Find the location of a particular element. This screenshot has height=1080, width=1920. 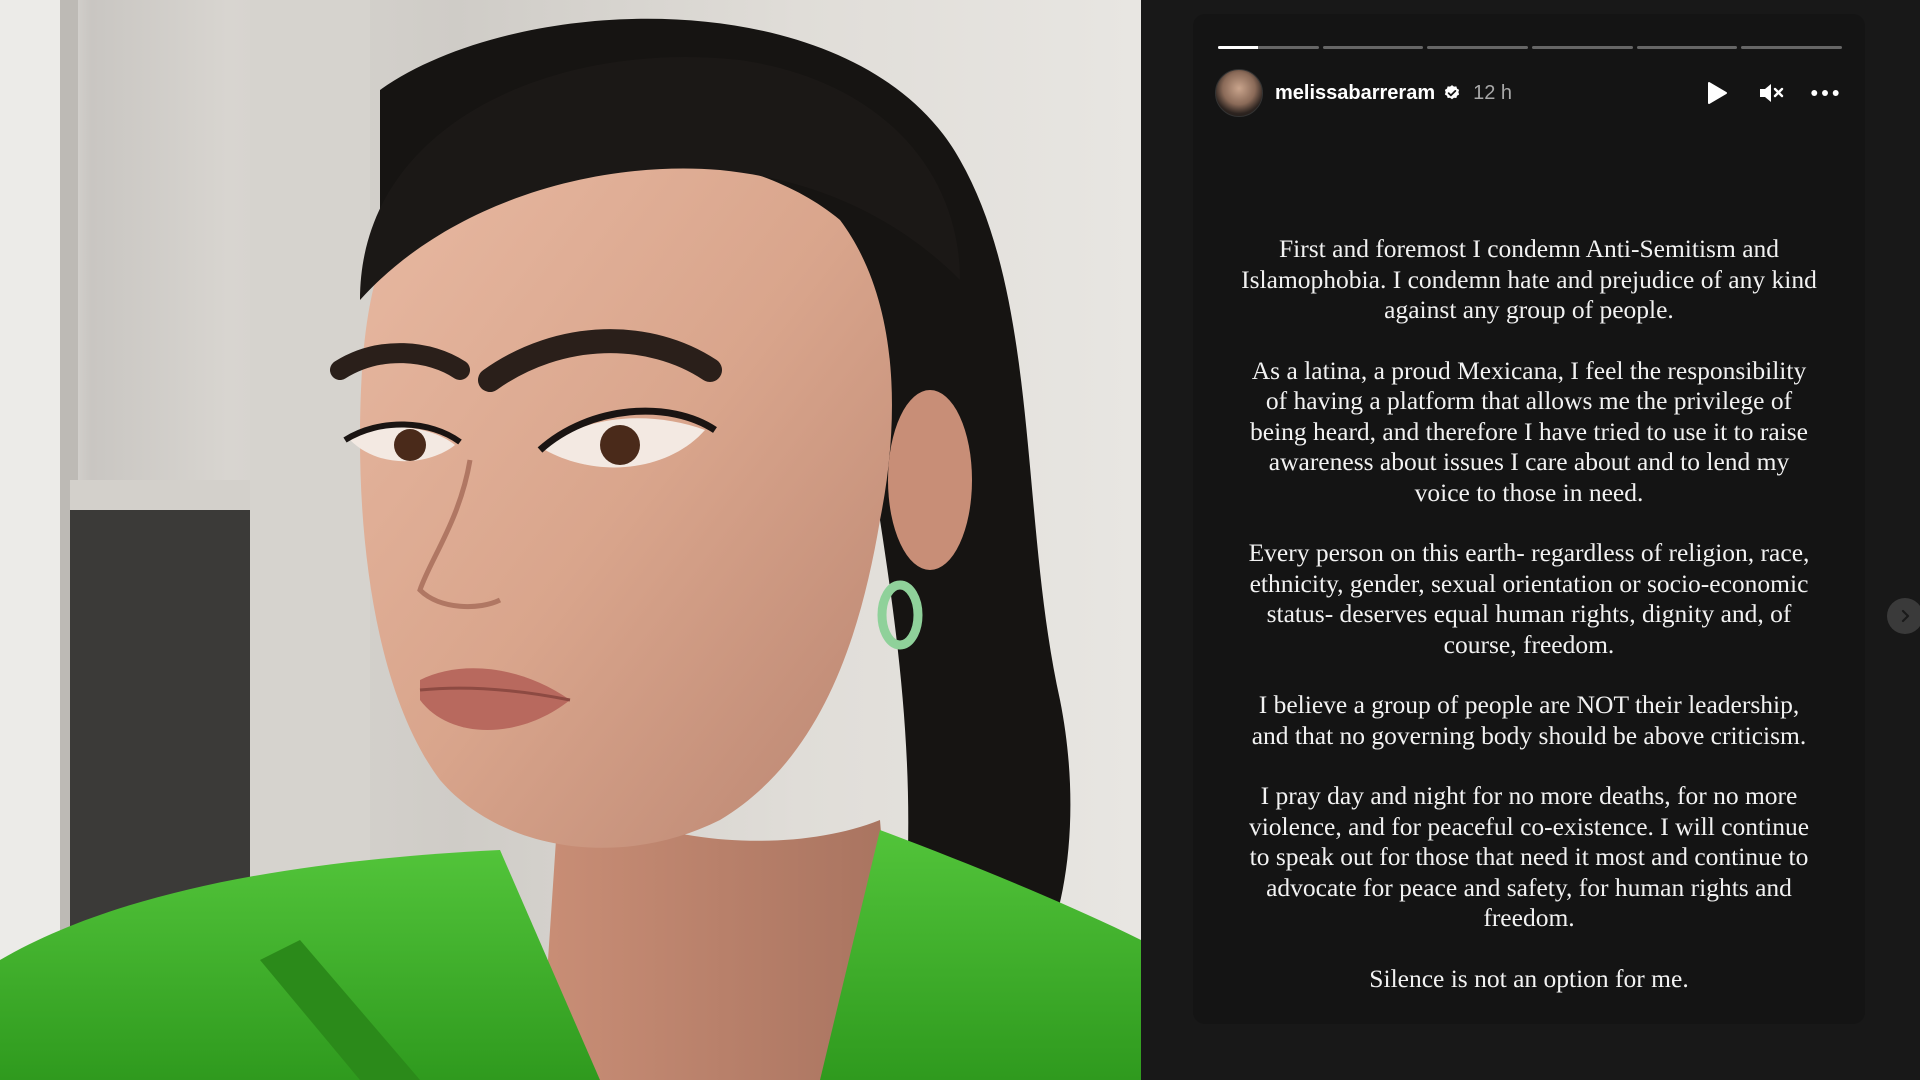

more-options-button is located at coordinates (1825, 93).